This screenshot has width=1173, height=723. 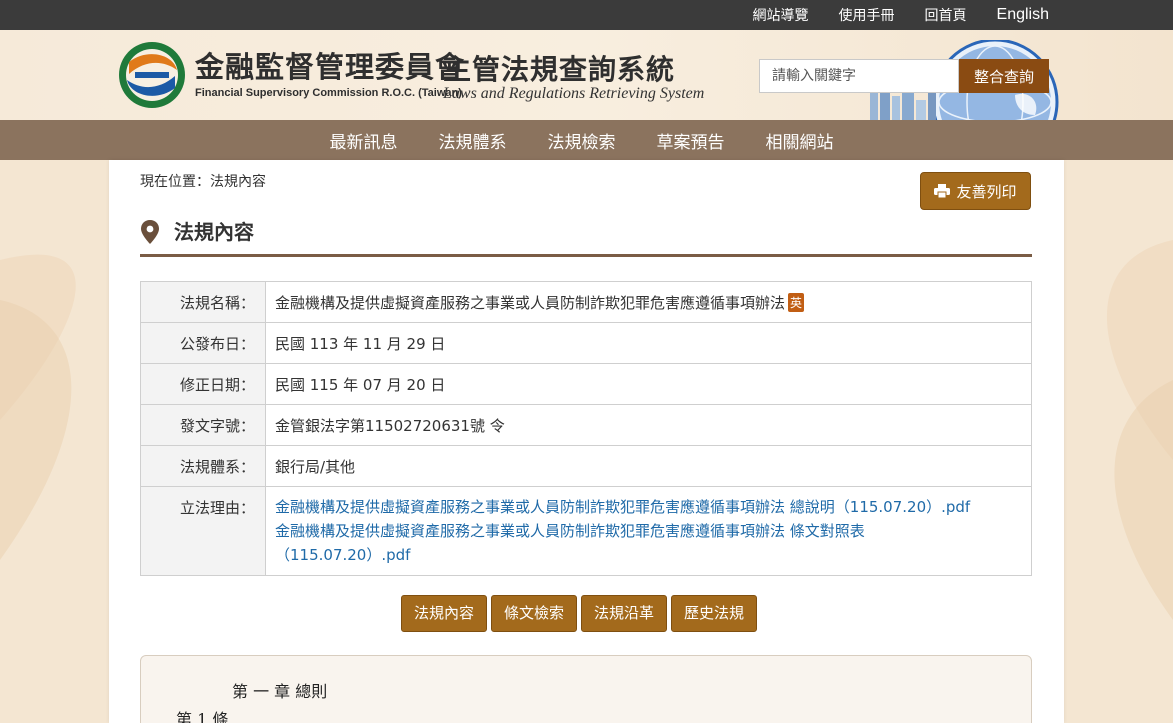 What do you see at coordinates (203, 531) in the screenshot?
I see `legislative-reason-label: 立法理由：` at bounding box center [203, 531].